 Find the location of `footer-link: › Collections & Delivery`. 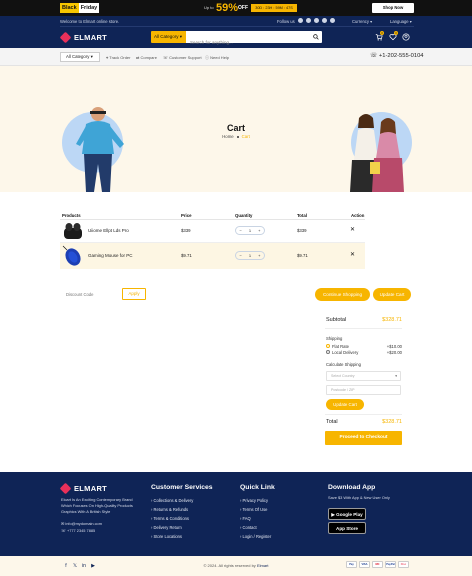

footer-link: › Collections & Delivery is located at coordinates (172, 500).